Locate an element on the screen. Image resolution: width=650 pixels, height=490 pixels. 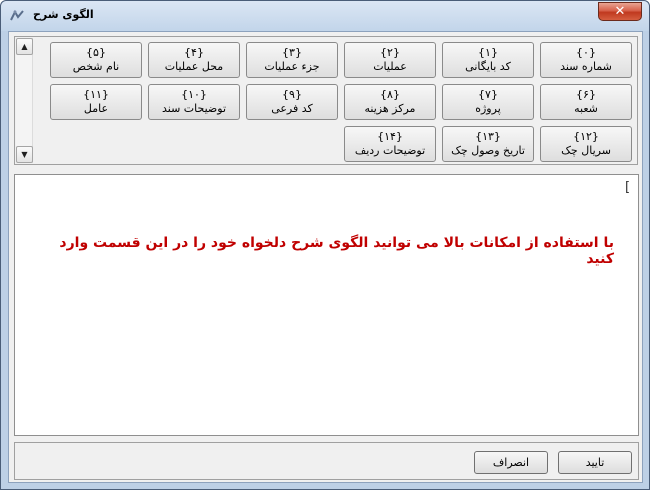
token-code: {۴} is located at coordinates (194, 52).